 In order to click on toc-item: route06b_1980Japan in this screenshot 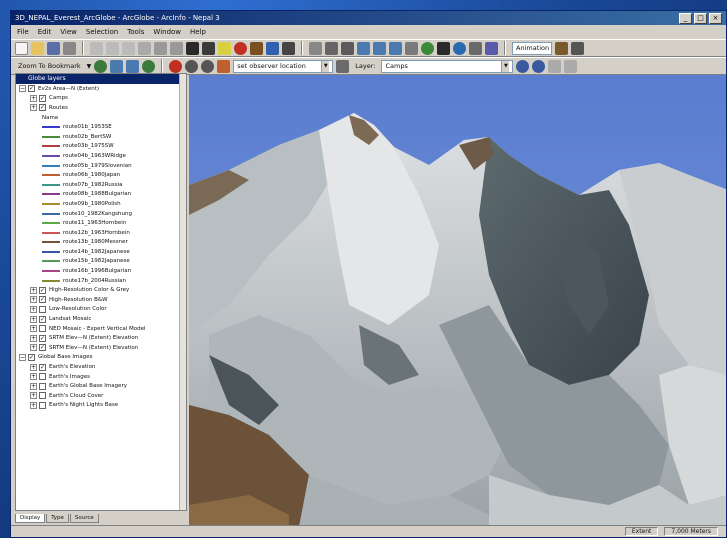, I will do `click(101, 175)`.